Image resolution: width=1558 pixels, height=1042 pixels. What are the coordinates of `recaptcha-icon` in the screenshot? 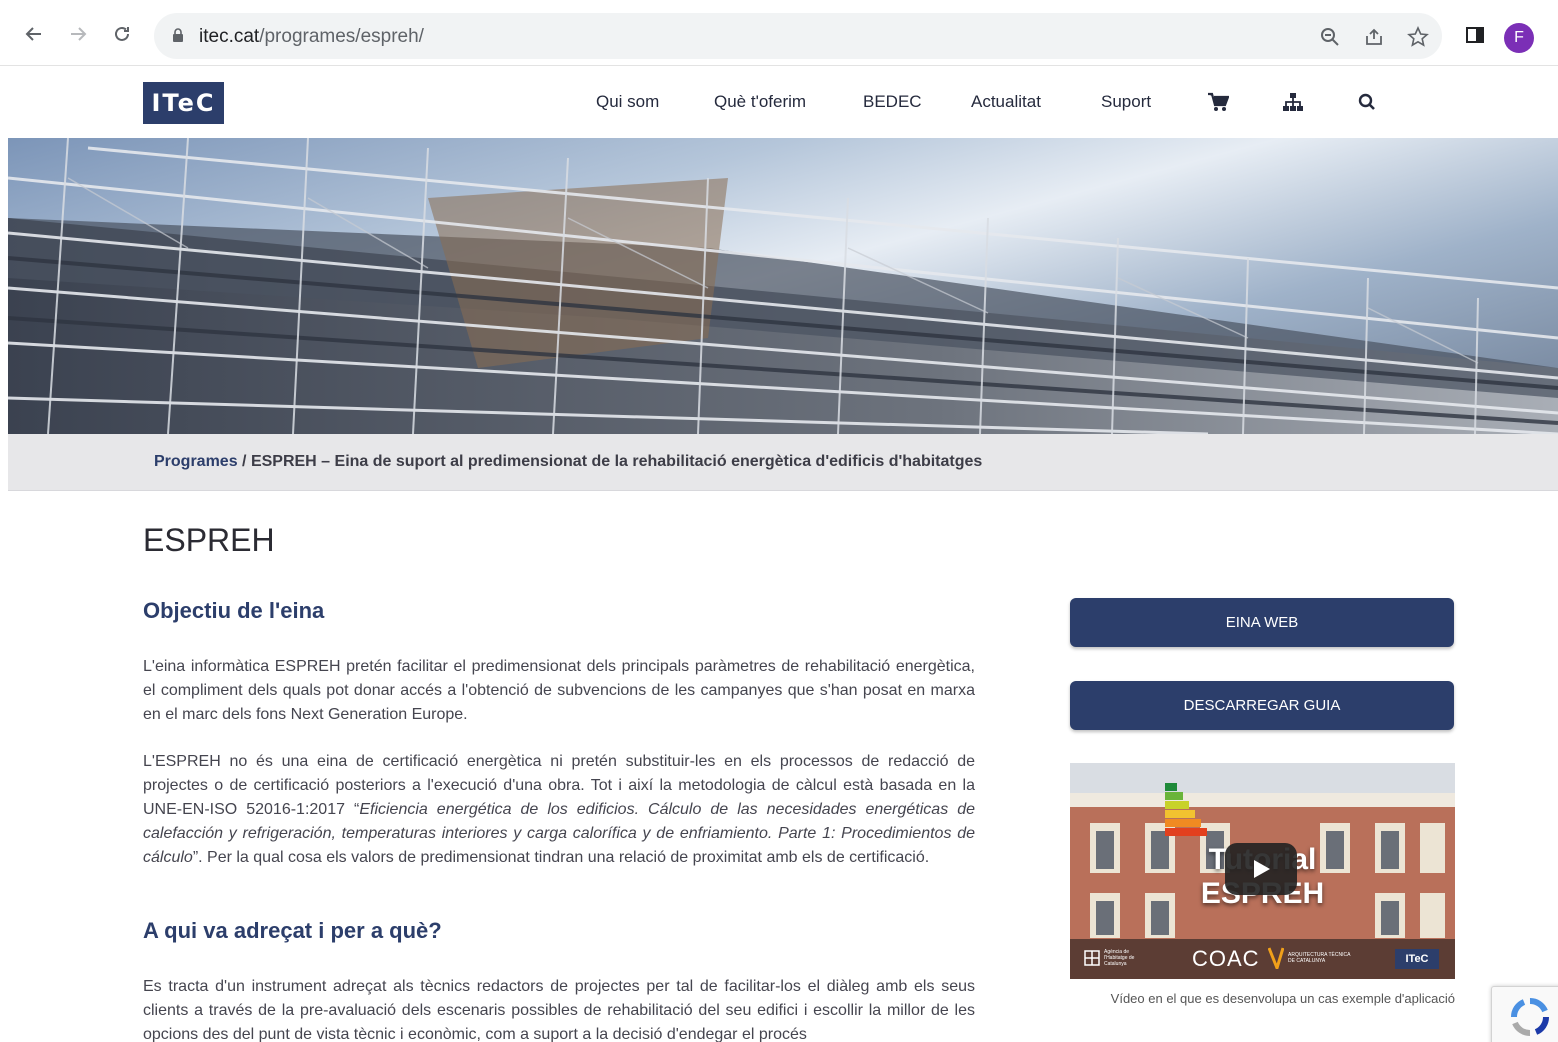 It's located at (1530, 1017).